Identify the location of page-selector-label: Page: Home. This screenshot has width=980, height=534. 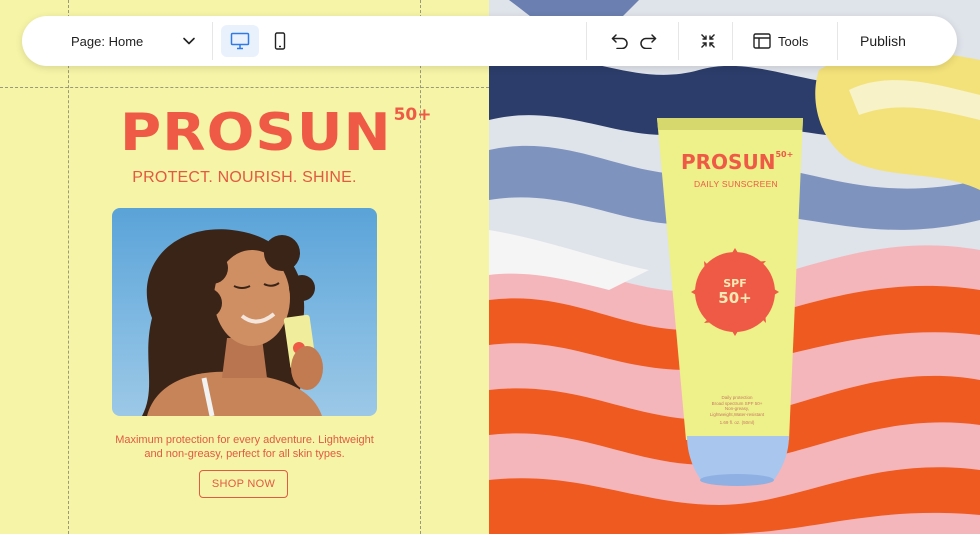
(107, 41).